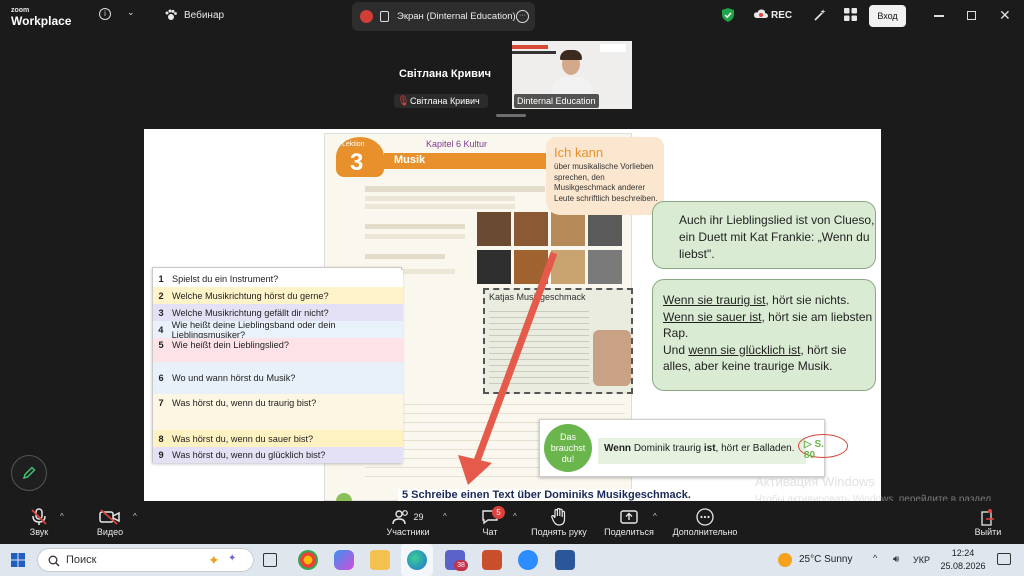  What do you see at coordinates (761, 14) in the screenshot?
I see `cloud-record-icon` at bounding box center [761, 14].